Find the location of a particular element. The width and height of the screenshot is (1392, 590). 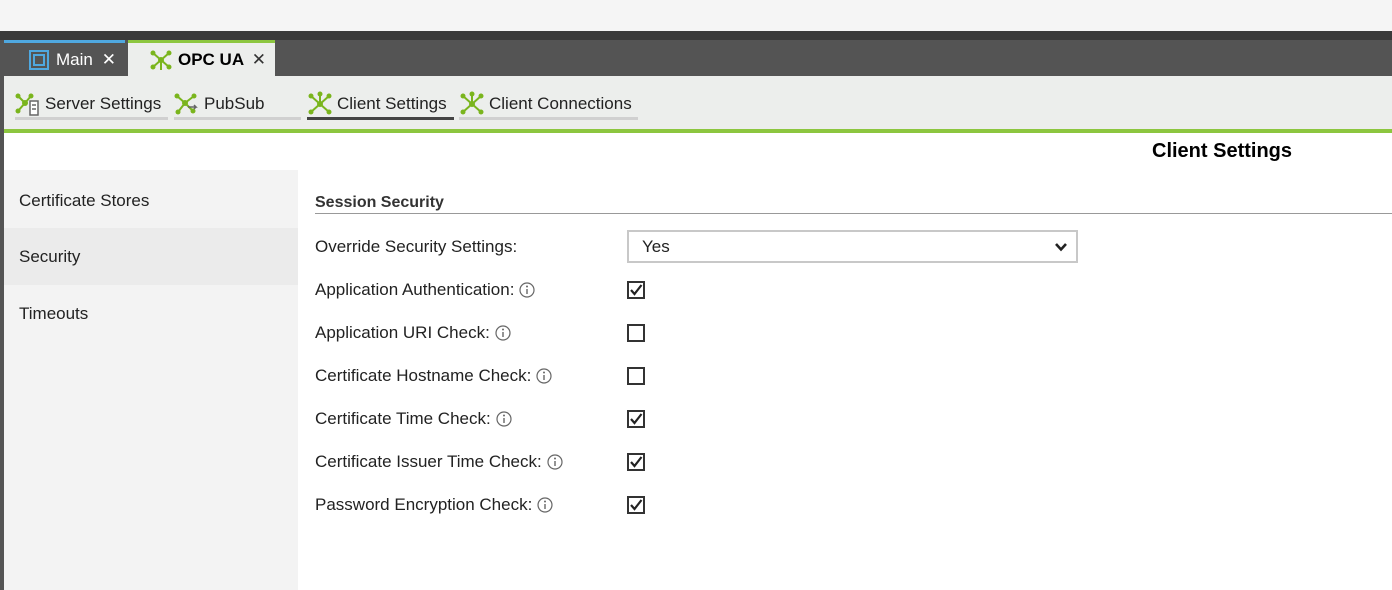

checkbox-password-encryption-check is located at coordinates (636, 505).